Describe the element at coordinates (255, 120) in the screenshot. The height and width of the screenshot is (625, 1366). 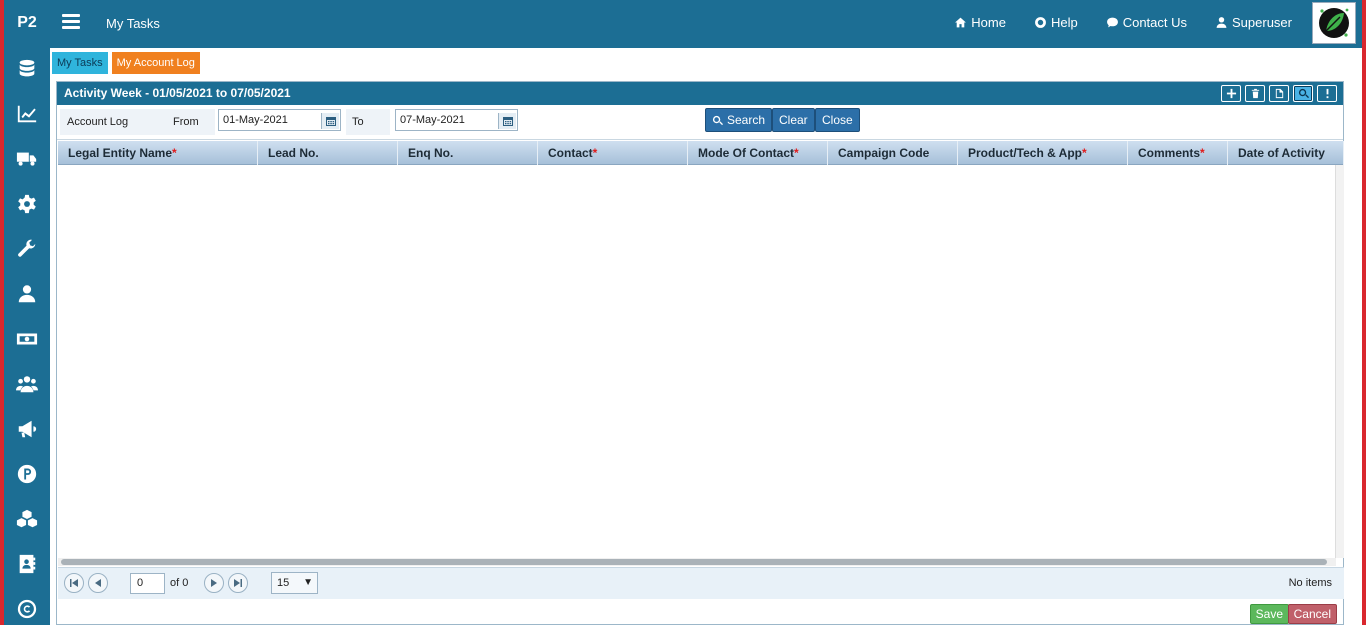
I see `from-date-value: 01-May-2021` at that location.